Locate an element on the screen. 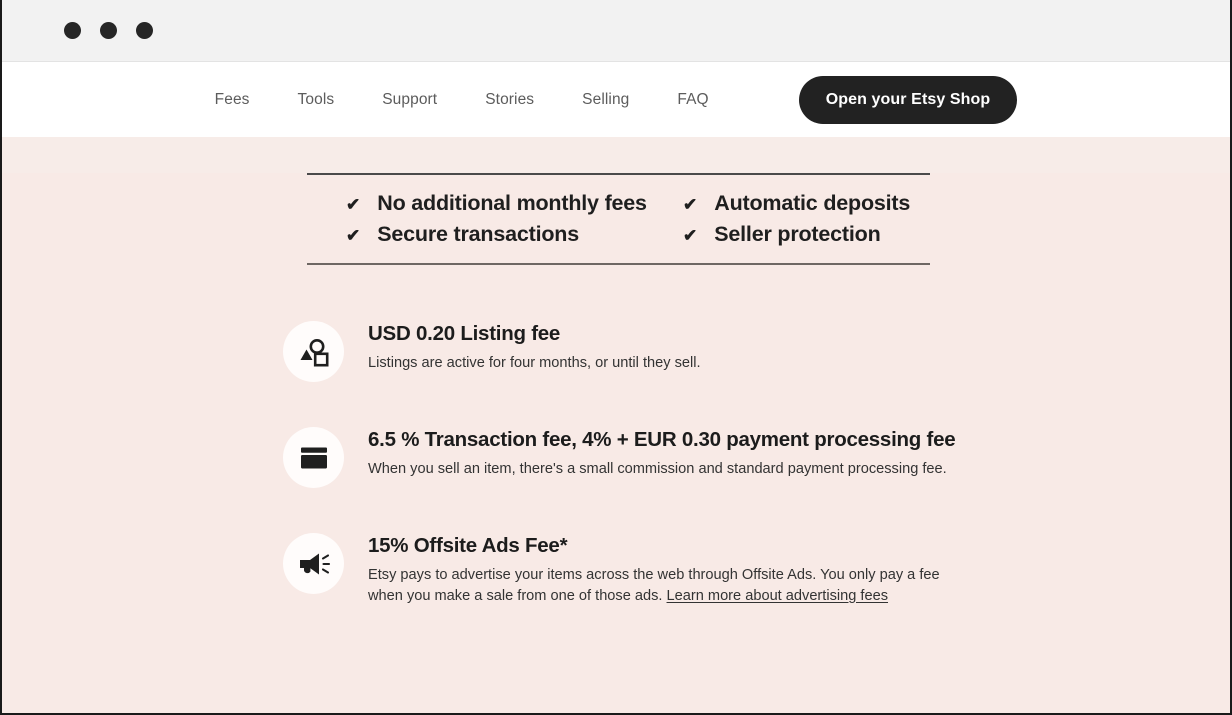 This screenshot has height=715, width=1232. nav-link-selling: Selling is located at coordinates (605, 100).